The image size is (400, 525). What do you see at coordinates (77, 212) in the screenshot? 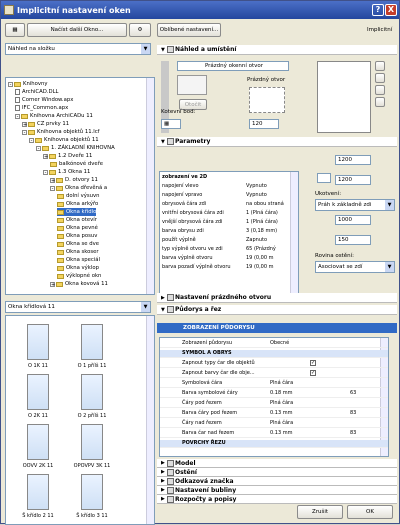
I see `tree-item: Okna křídlo` at bounding box center [77, 212].